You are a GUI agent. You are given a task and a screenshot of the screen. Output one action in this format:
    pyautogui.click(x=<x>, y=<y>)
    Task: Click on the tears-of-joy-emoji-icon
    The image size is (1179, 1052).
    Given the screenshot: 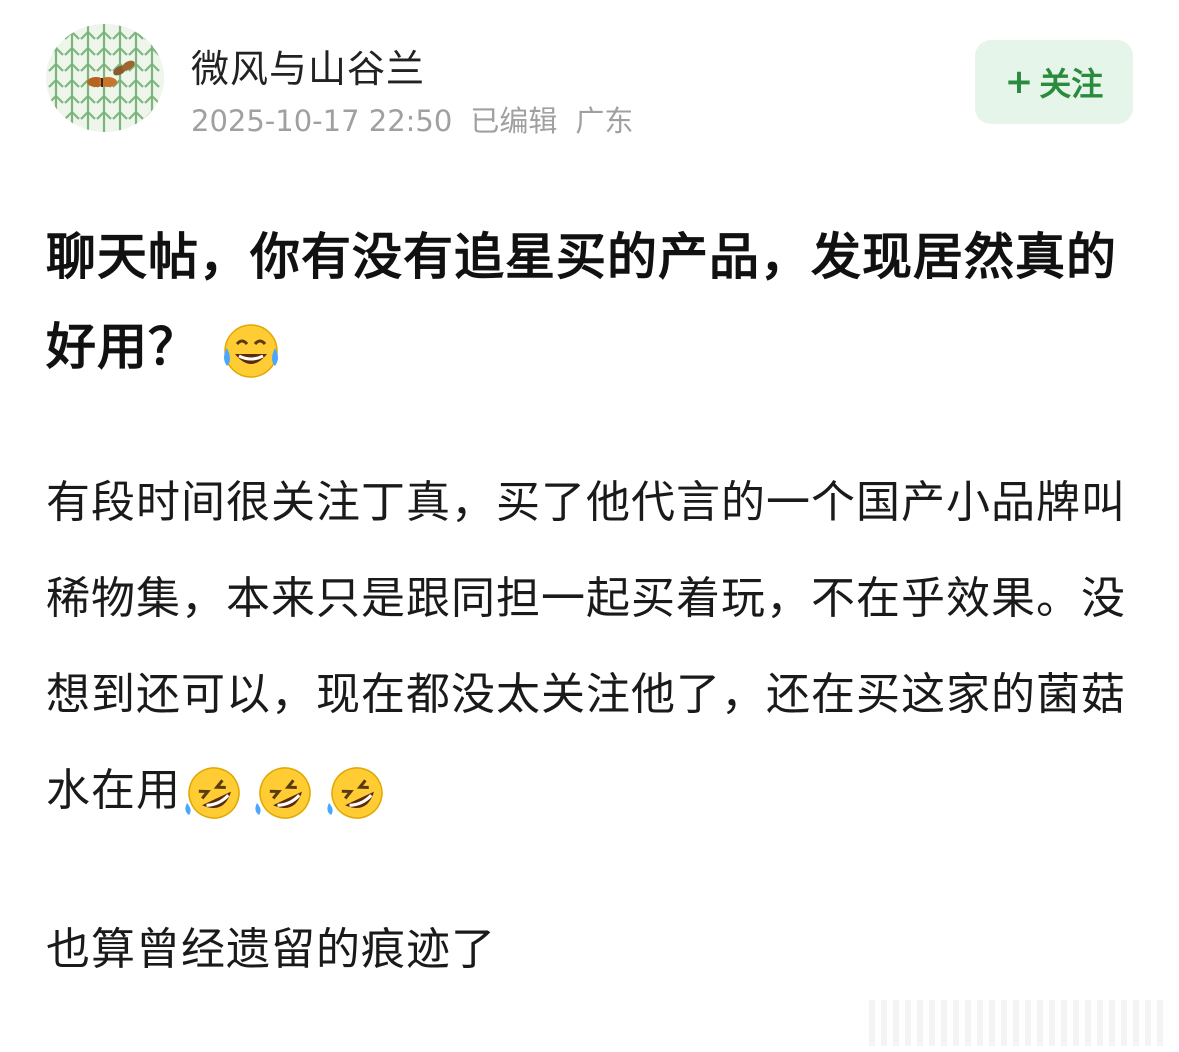 What is the action you would take?
    pyautogui.click(x=251, y=351)
    